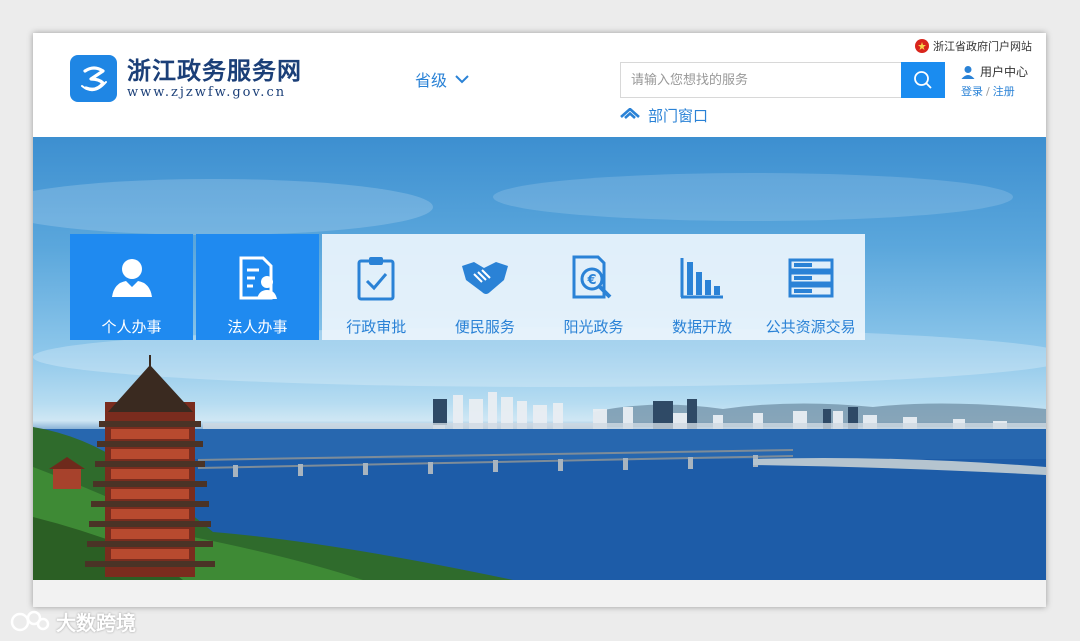 The height and width of the screenshot is (641, 1080). I want to click on search-button, so click(923, 80).